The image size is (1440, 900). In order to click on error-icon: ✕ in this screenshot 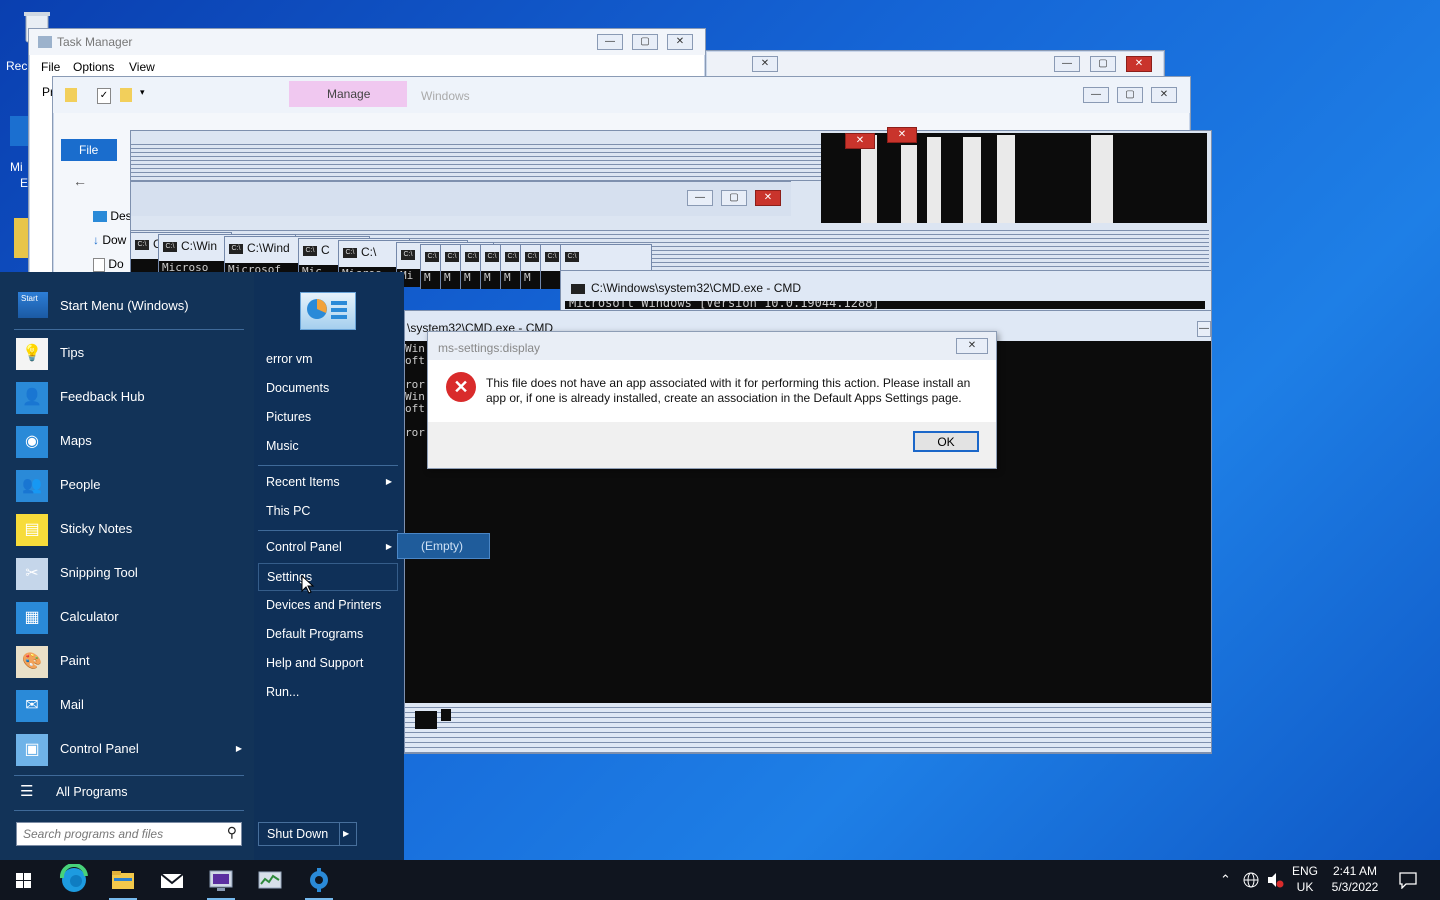, I will do `click(461, 387)`.